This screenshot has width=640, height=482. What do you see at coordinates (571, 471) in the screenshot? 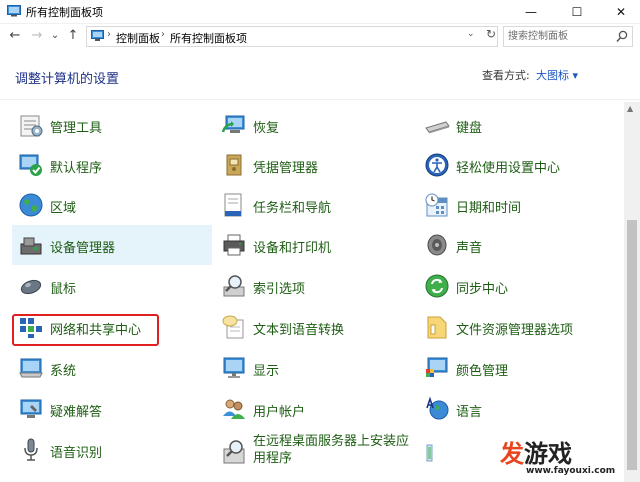
I see `watermark-url: www.fayouxi.com` at bounding box center [571, 471].